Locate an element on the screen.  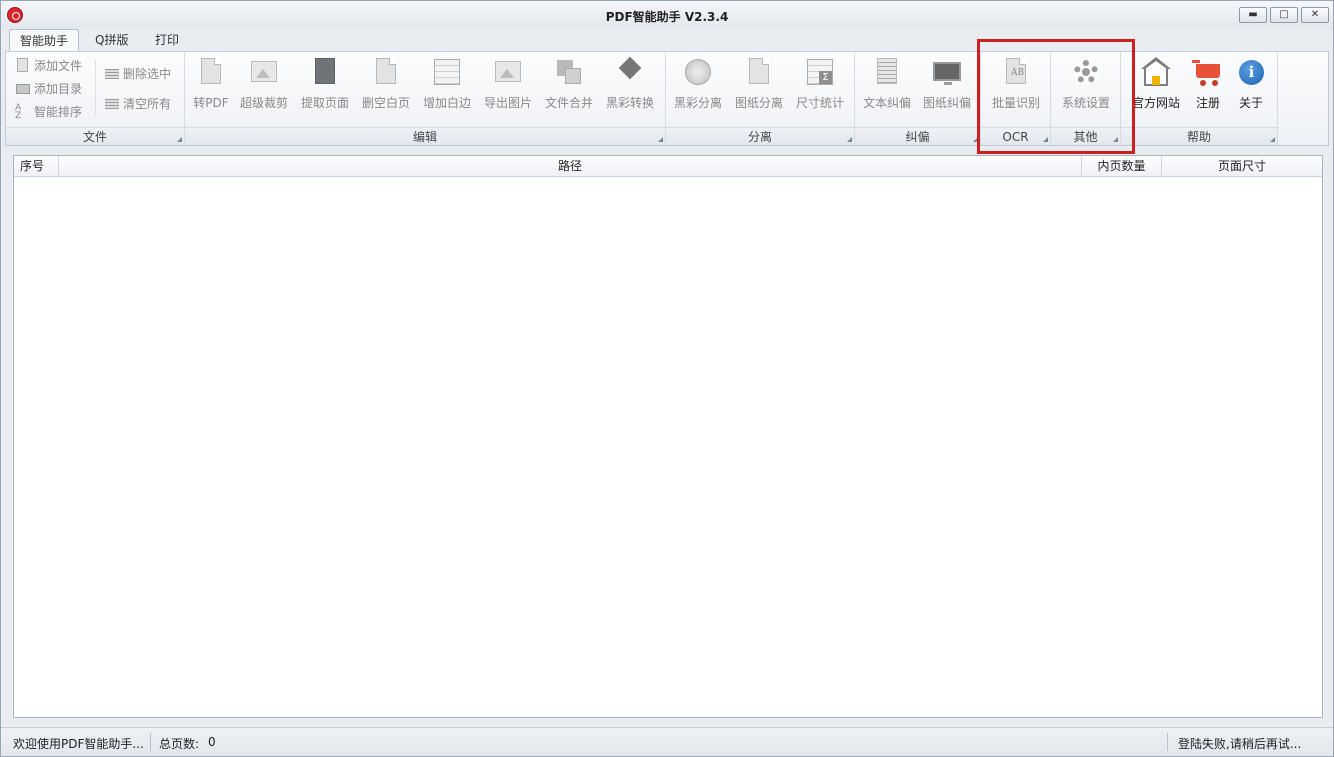
total-pages-value: 0 is located at coordinates (212, 742).